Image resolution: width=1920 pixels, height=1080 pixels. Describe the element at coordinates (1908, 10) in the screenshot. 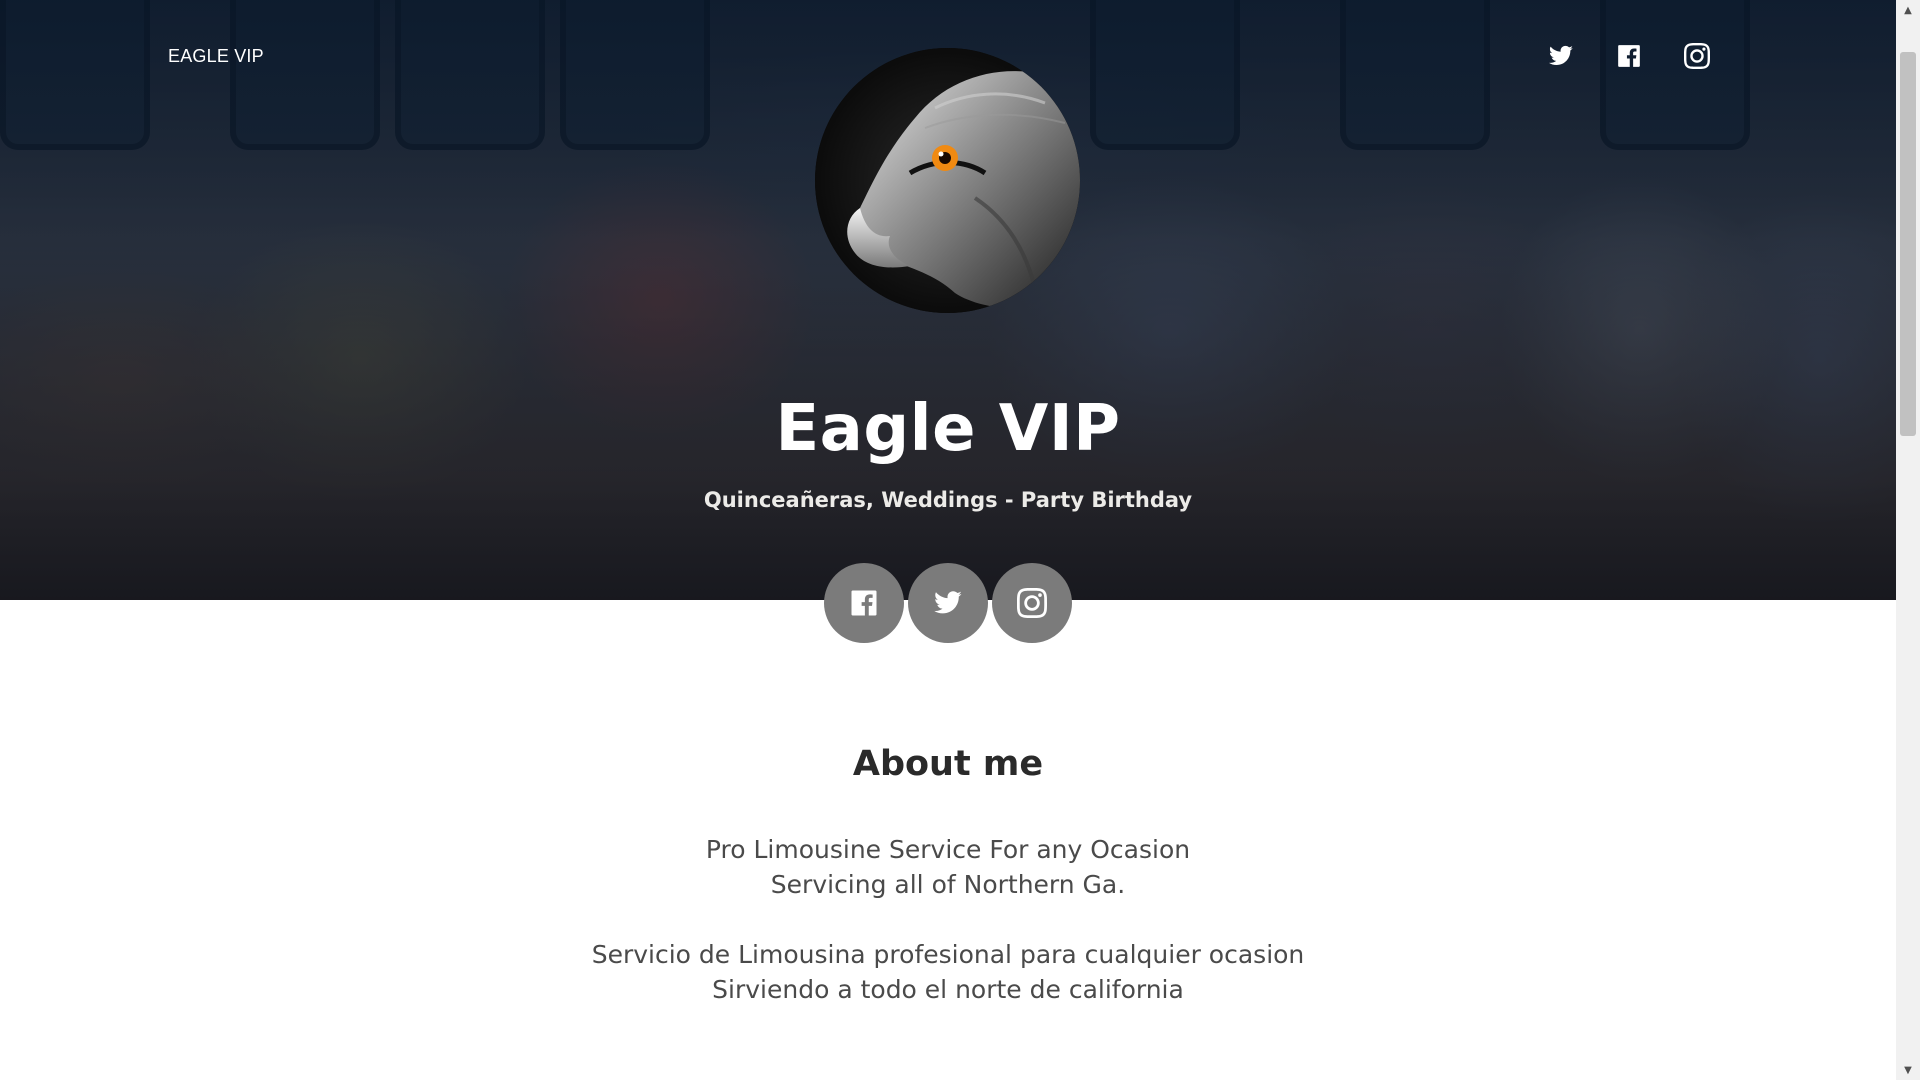

I see `scroll-up-arrow-icon: ▲` at that location.